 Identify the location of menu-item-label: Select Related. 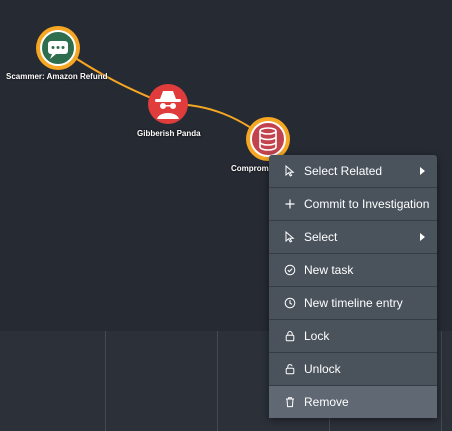
(343, 171).